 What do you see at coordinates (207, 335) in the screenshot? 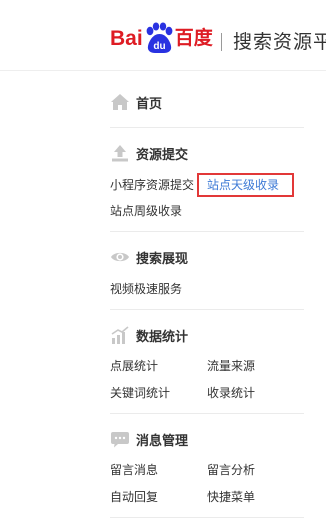
I see `section-data-stats: 数据统计` at bounding box center [207, 335].